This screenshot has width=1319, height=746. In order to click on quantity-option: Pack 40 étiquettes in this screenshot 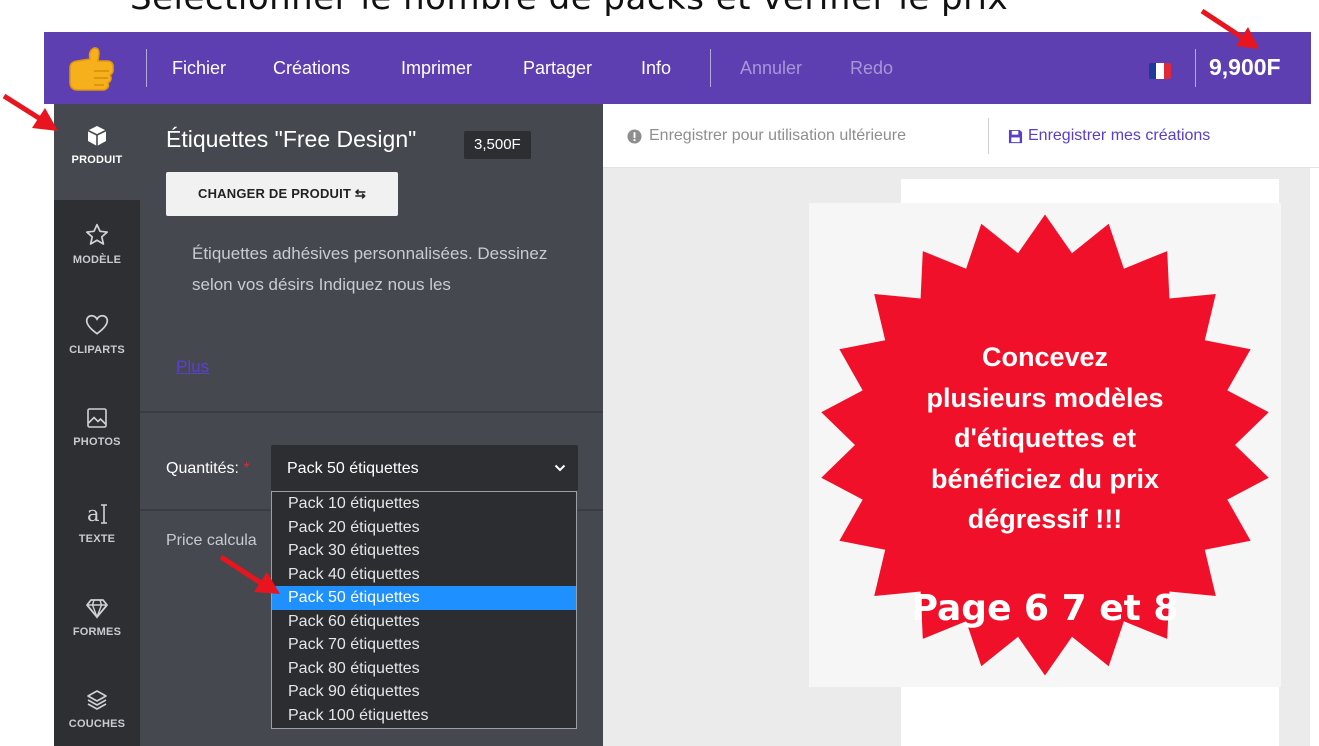, I will do `click(424, 575)`.